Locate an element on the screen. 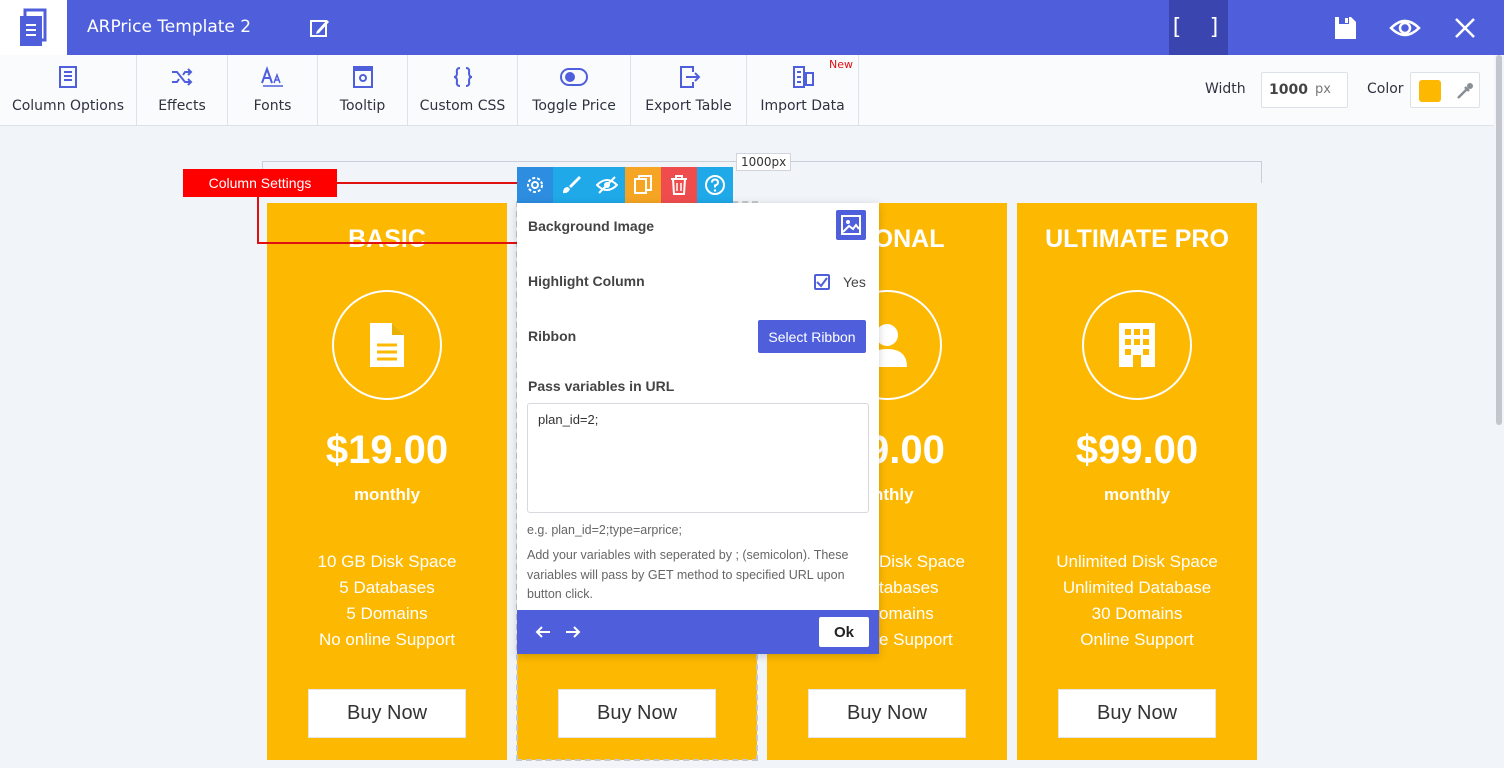  column-style-button is located at coordinates (571, 185).